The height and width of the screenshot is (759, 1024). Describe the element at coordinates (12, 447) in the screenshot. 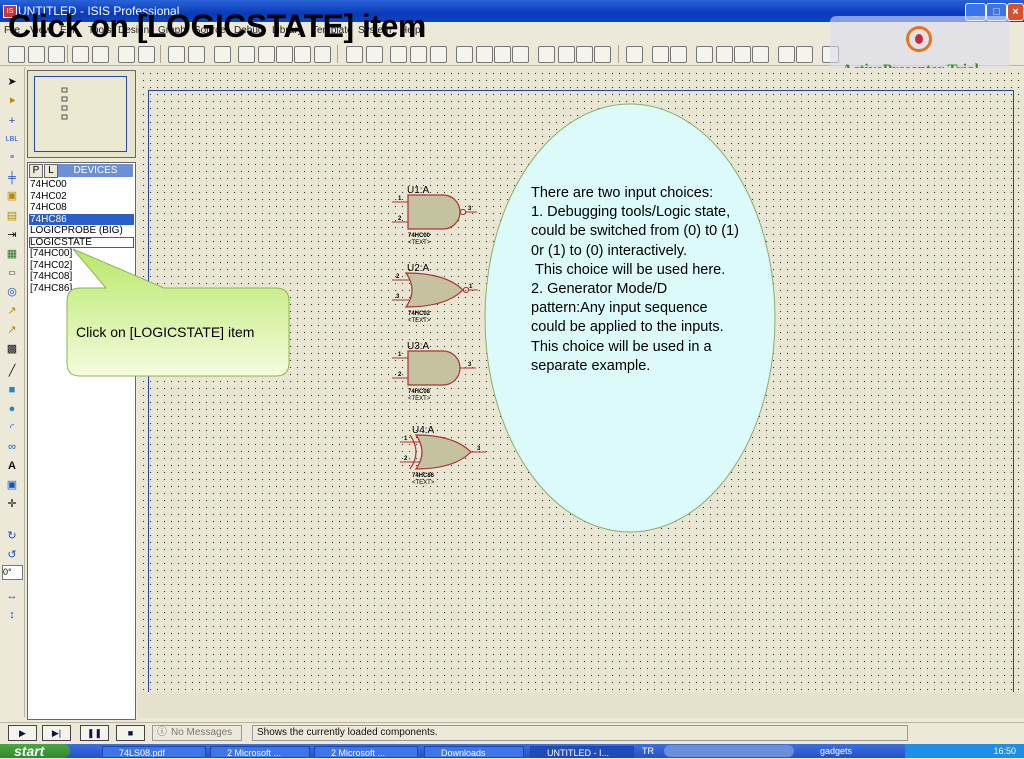

I see `path-icon: ∞` at that location.